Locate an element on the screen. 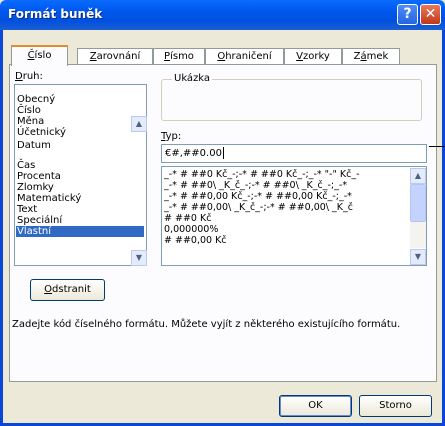 Image resolution: width=445 pixels, height=426 pixels. category-item-specialni: Speciální is located at coordinates (39, 220).